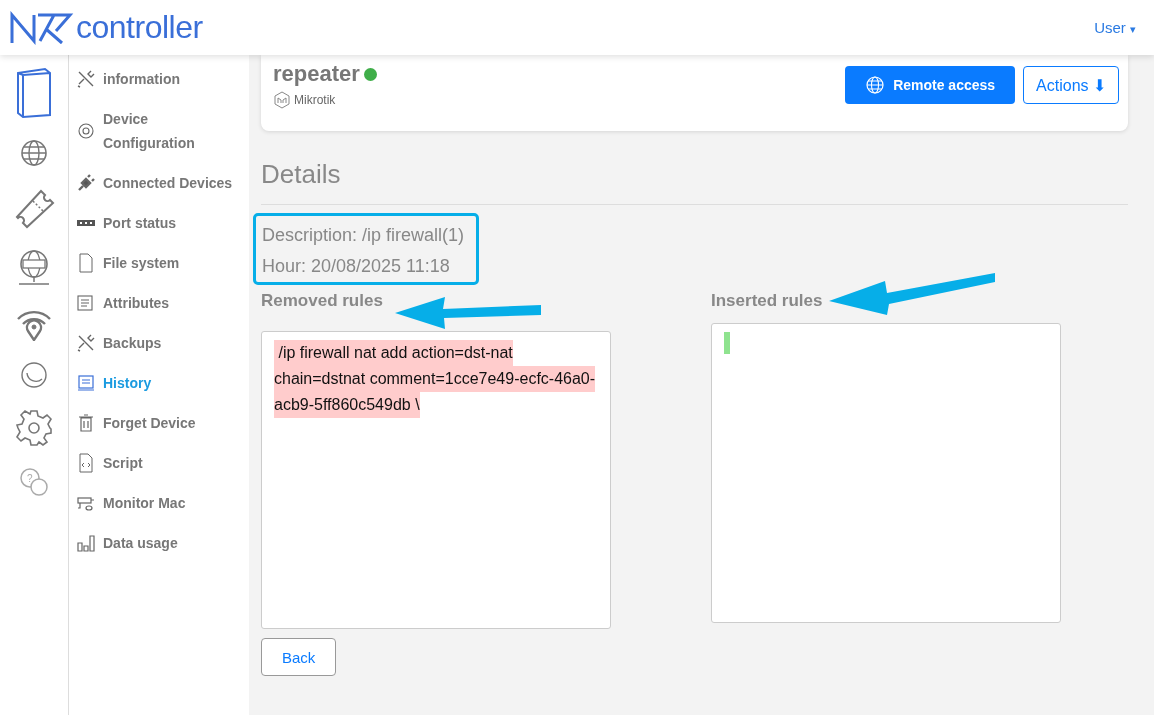 This screenshot has height=715, width=1154. I want to click on menu-item: Forget Device, so click(159, 423).